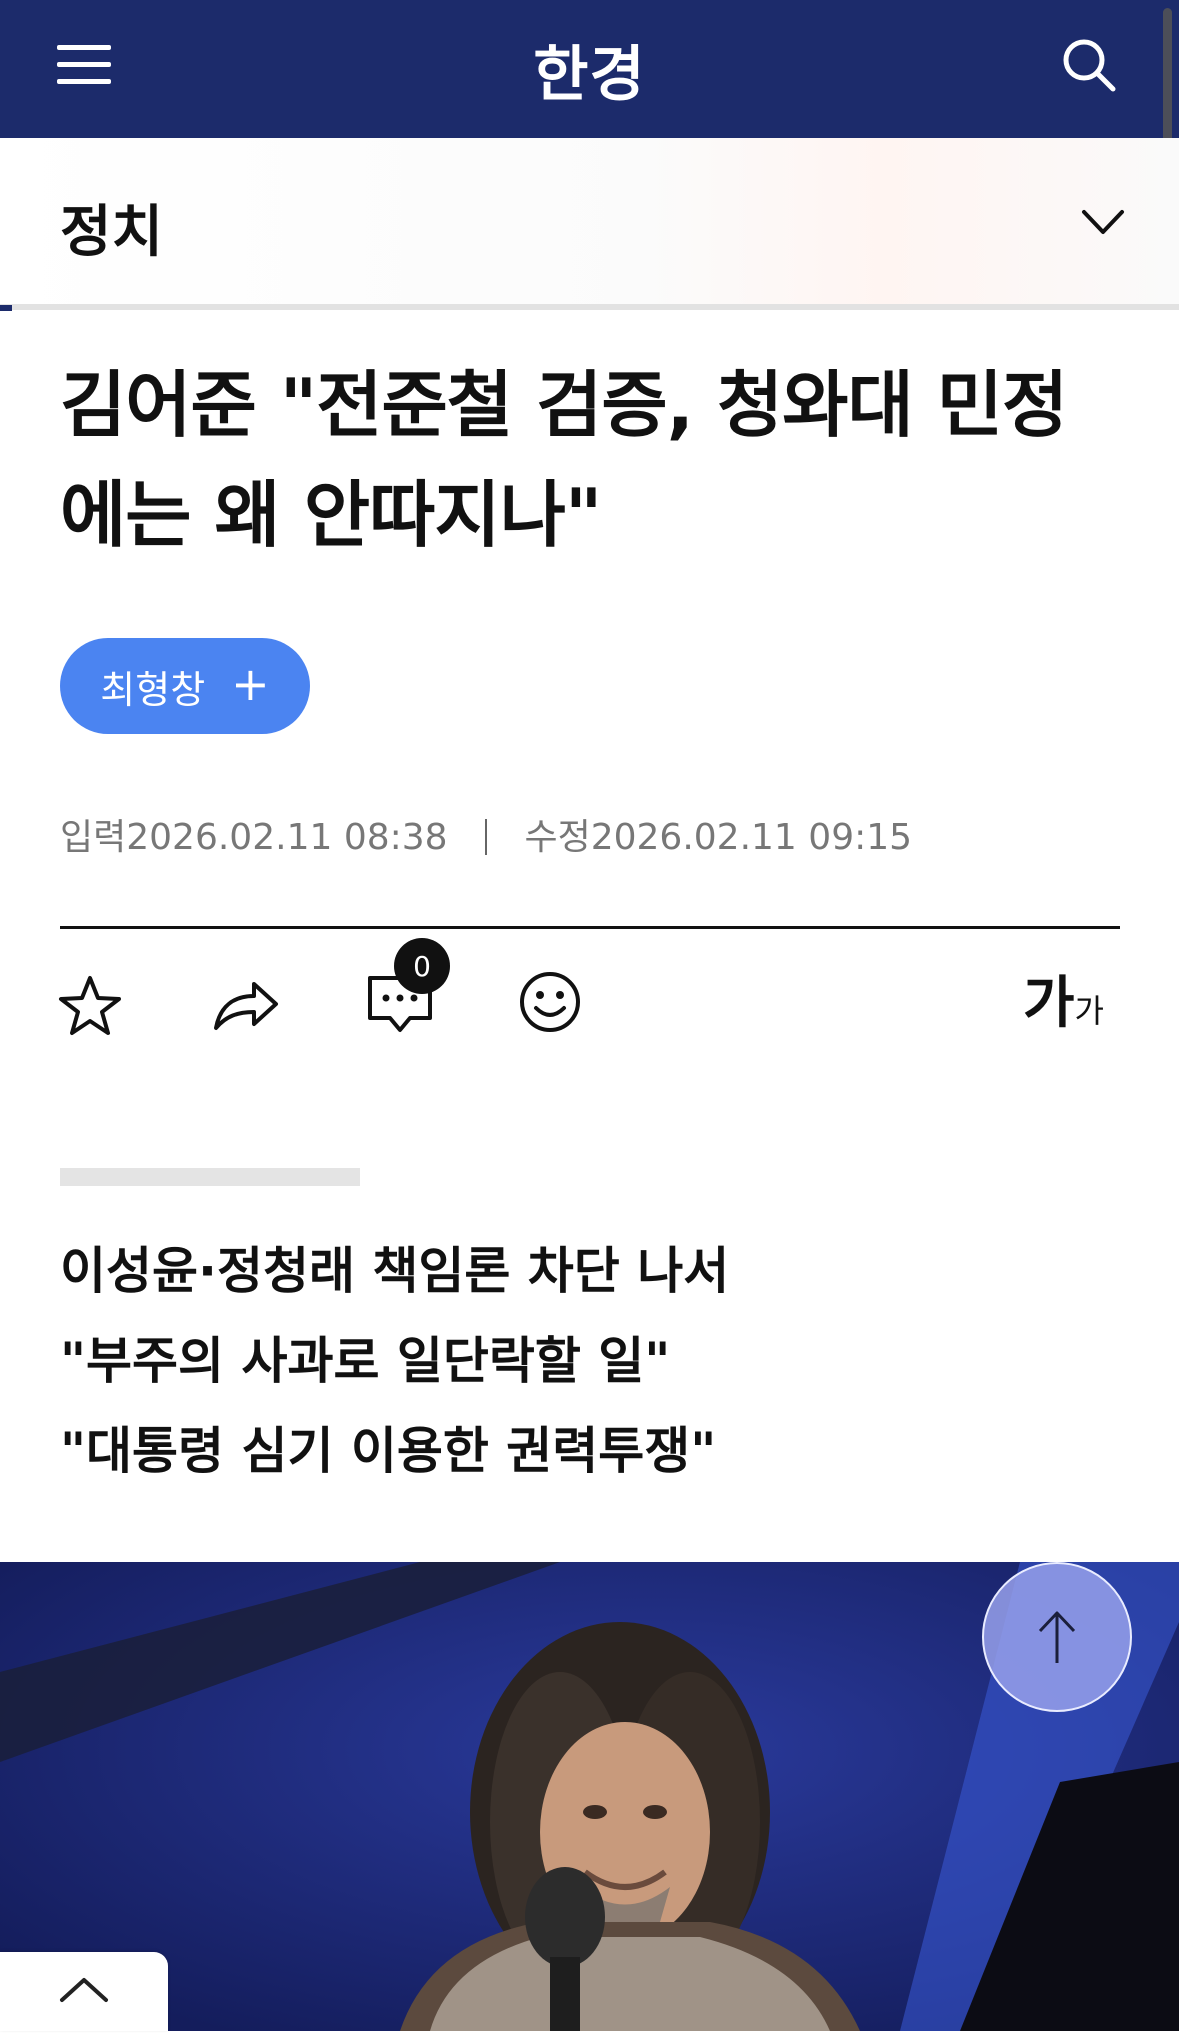  Describe the element at coordinates (1089, 1011) in the screenshot. I see `font-size-small-label: 가` at that location.